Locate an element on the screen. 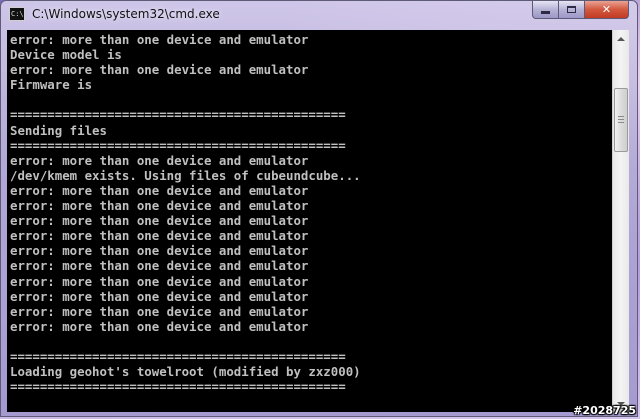 The height and width of the screenshot is (419, 640). scroll-up-button is located at coordinates (621, 38).